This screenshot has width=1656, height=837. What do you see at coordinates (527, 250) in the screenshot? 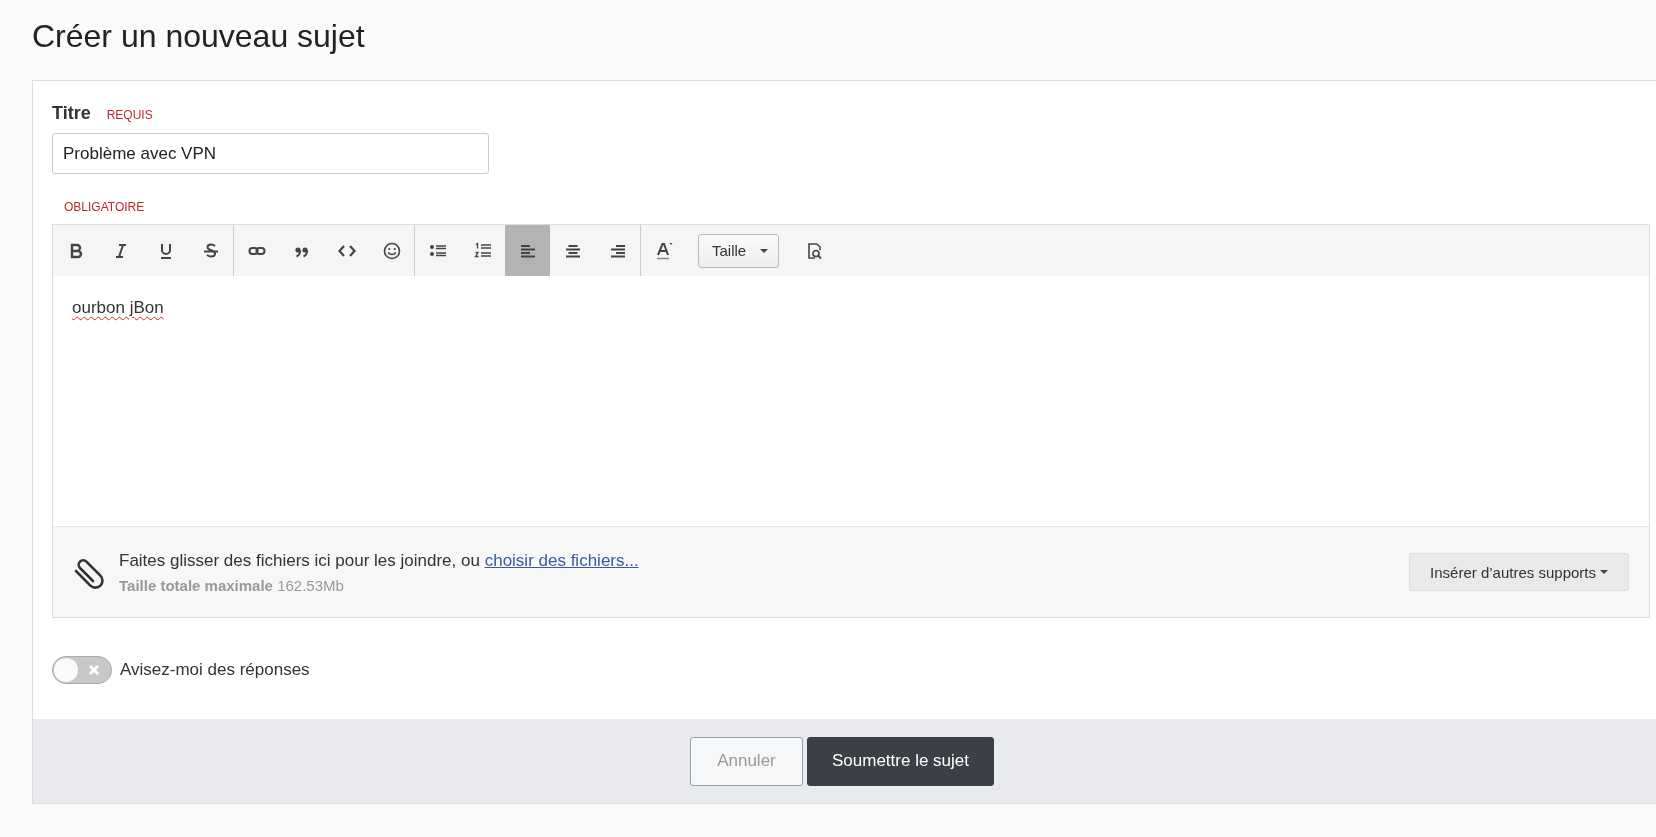
I see `toolbar-button` at bounding box center [527, 250].